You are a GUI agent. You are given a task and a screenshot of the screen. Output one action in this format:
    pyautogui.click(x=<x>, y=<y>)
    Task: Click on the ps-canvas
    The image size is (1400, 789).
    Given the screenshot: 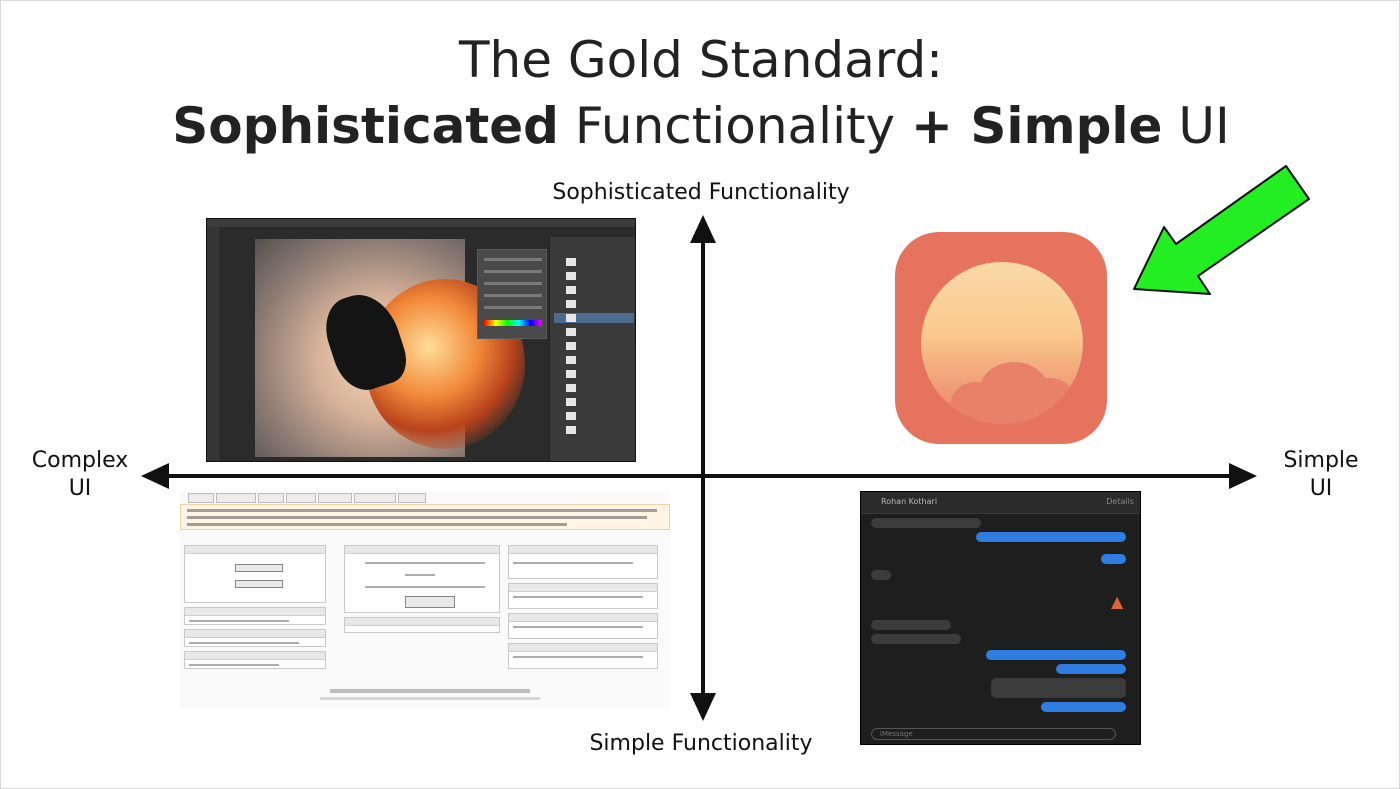 What is the action you would take?
    pyautogui.click(x=390, y=348)
    